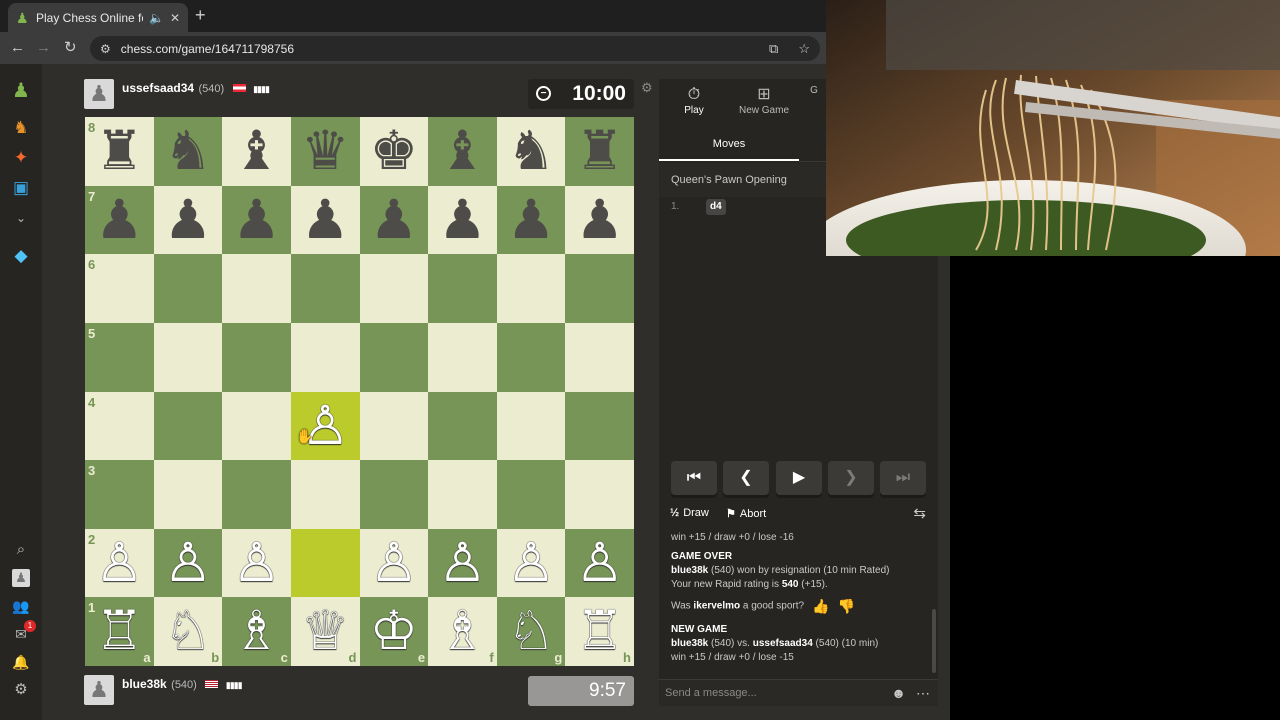 The height and width of the screenshot is (720, 1280). What do you see at coordinates (694, 478) in the screenshot?
I see `first-move-button: ⏮` at bounding box center [694, 478].